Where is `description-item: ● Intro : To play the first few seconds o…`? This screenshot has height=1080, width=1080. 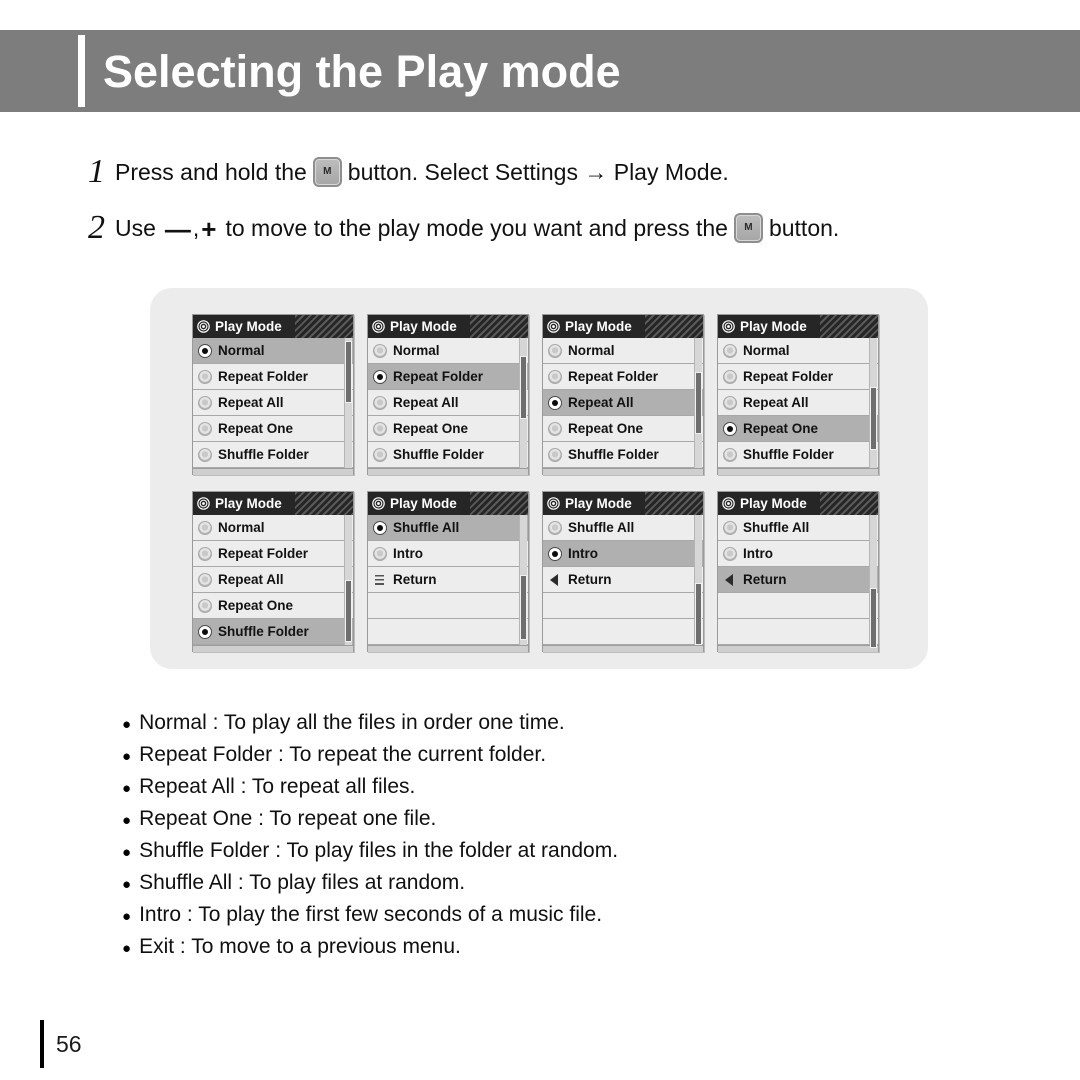
description-item: ● Intro : To play the first few seconds o… is located at coordinates (552, 916).